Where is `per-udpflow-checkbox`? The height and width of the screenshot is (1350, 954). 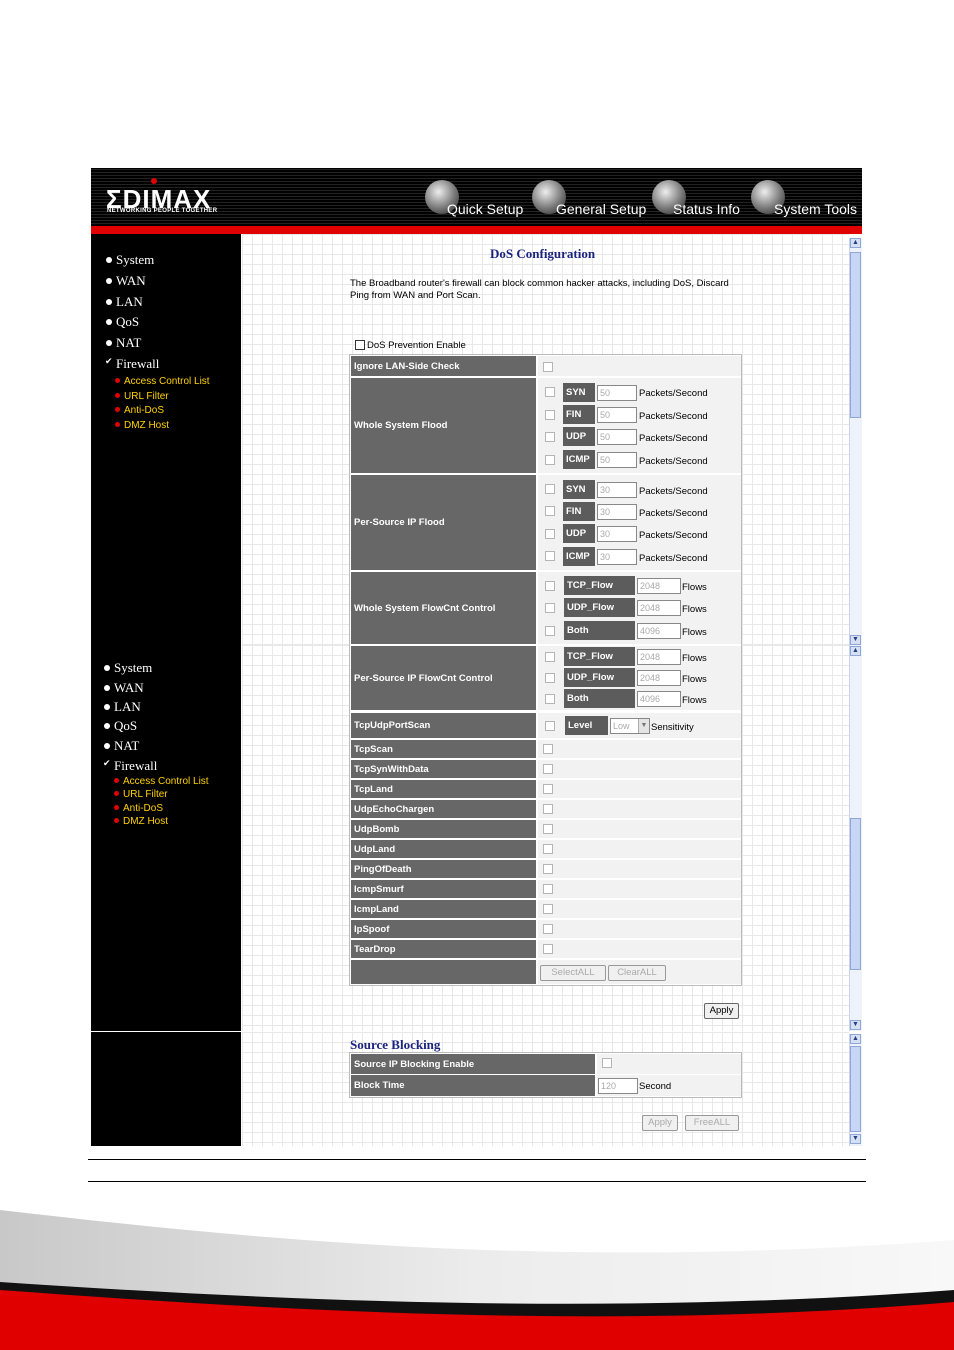
per-udpflow-checkbox is located at coordinates (550, 678).